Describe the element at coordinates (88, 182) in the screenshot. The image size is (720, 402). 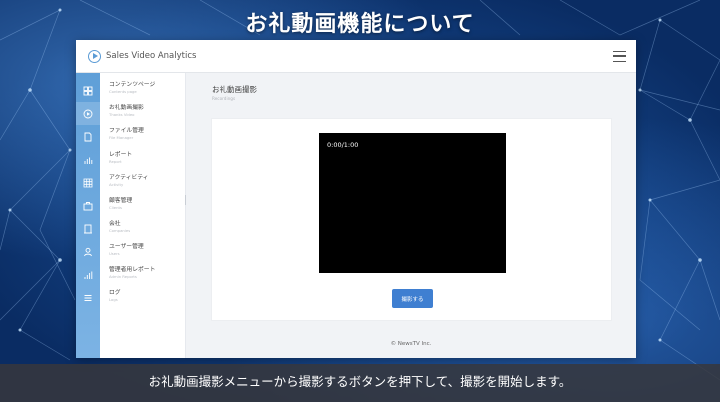
I see `grid-icon` at that location.